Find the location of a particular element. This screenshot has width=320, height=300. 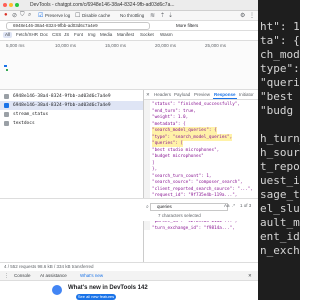

record-icon: ● is located at coordinates (6, 15).